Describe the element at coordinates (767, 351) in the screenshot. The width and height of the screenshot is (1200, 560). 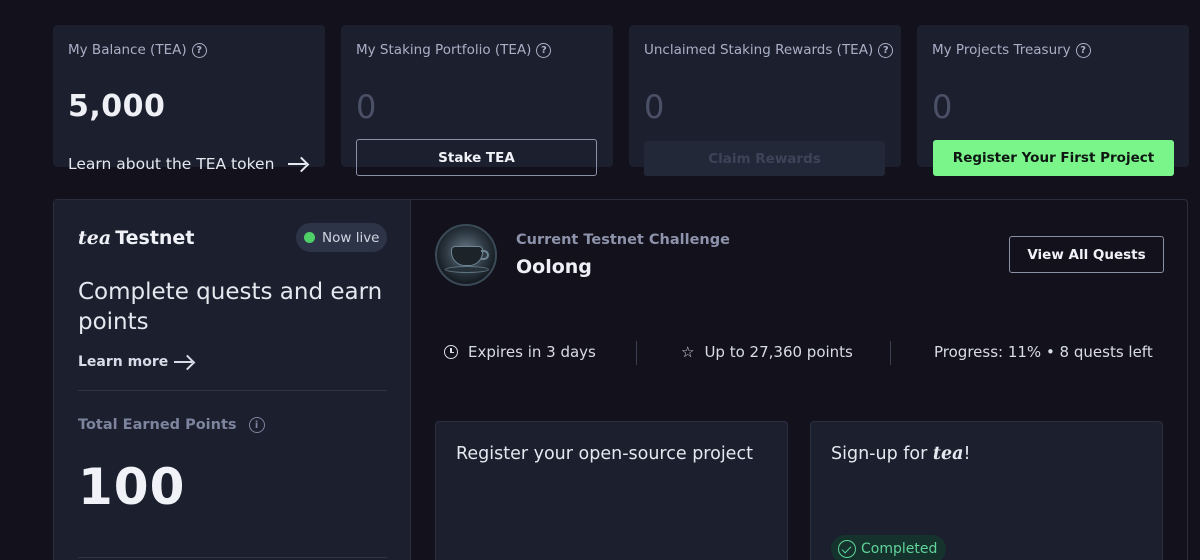
I see `reward-stat: ☆ Up to 27,360 points` at that location.